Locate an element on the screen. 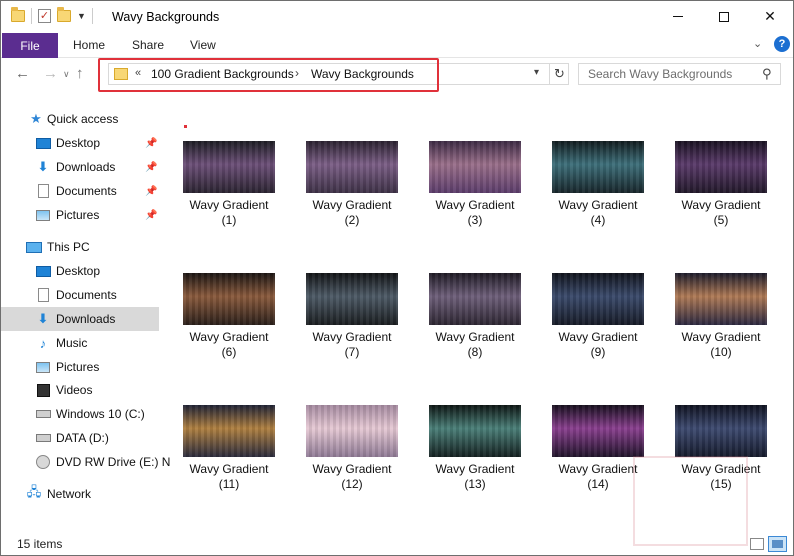  star-icon: ★ is located at coordinates (36, 118).